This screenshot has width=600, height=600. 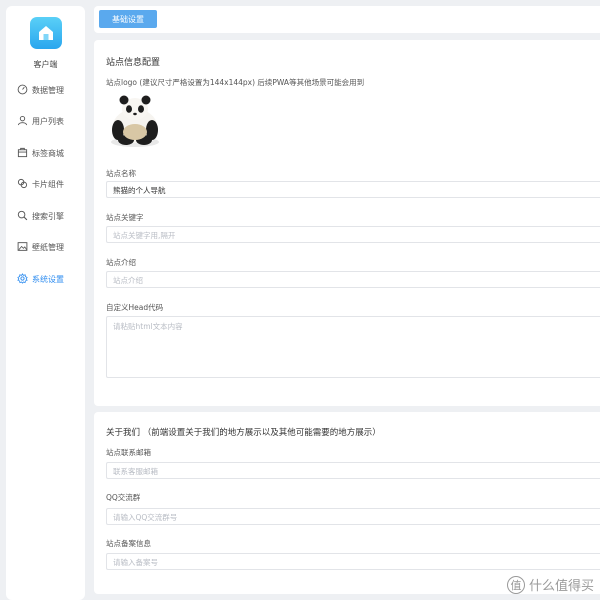 I want to click on custom-head-textarea: 请粘贴html文本内容, so click(x=353, y=347).